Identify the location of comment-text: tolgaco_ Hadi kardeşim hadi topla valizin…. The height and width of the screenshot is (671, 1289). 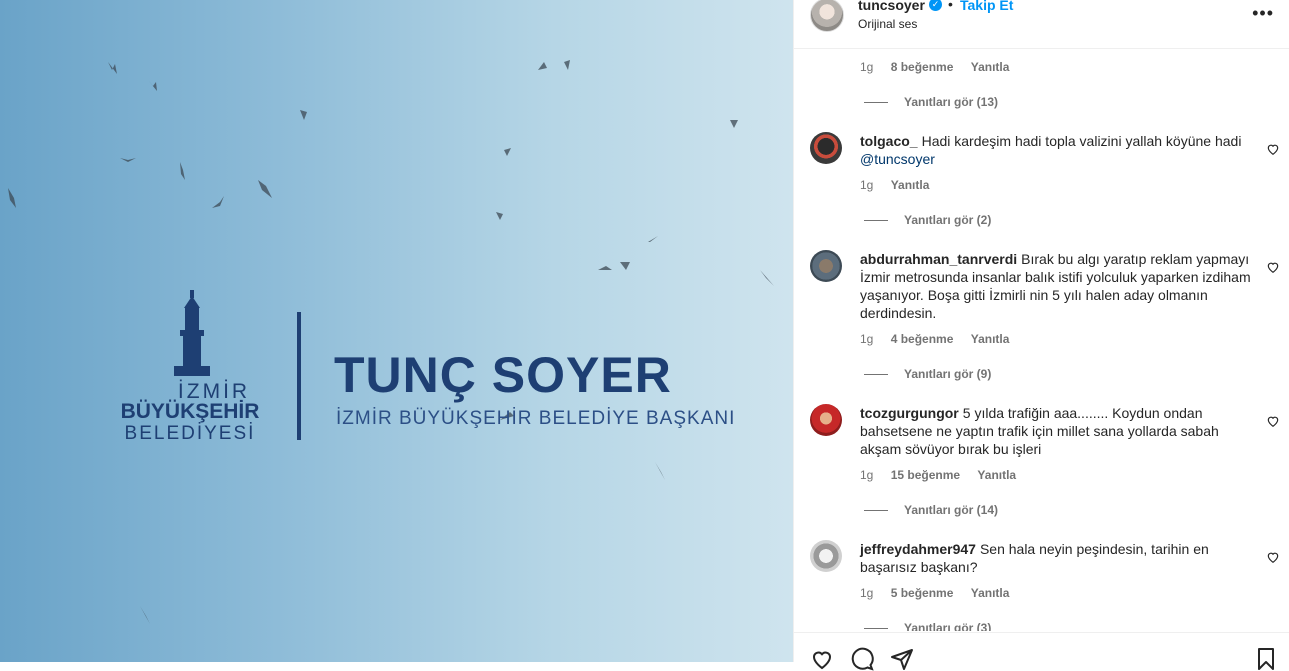
(1056, 150).